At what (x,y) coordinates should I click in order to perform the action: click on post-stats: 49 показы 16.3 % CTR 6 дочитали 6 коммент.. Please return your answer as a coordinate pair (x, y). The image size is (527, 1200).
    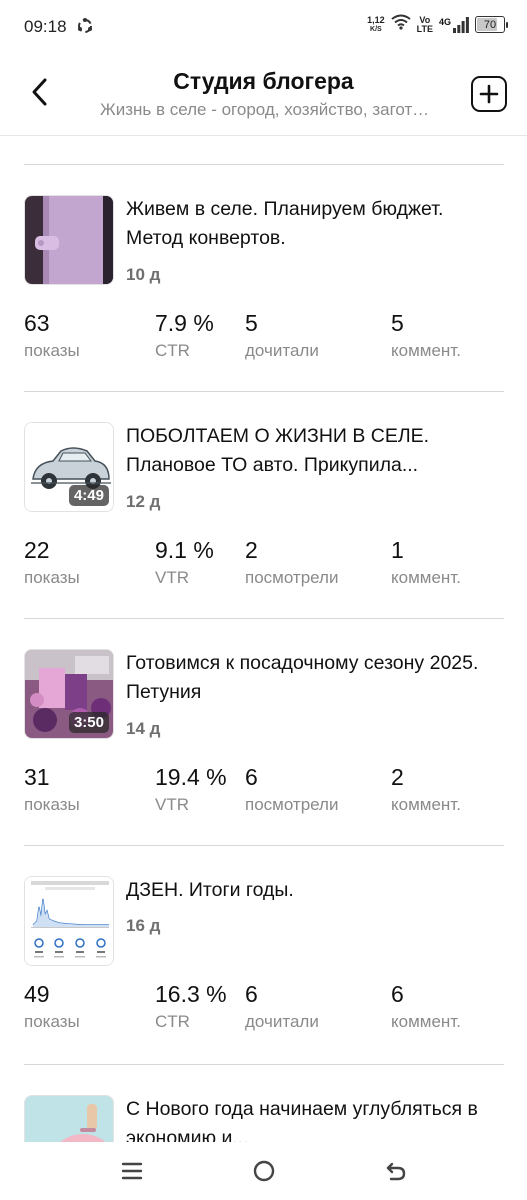
    Looking at the image, I should click on (264, 1009).